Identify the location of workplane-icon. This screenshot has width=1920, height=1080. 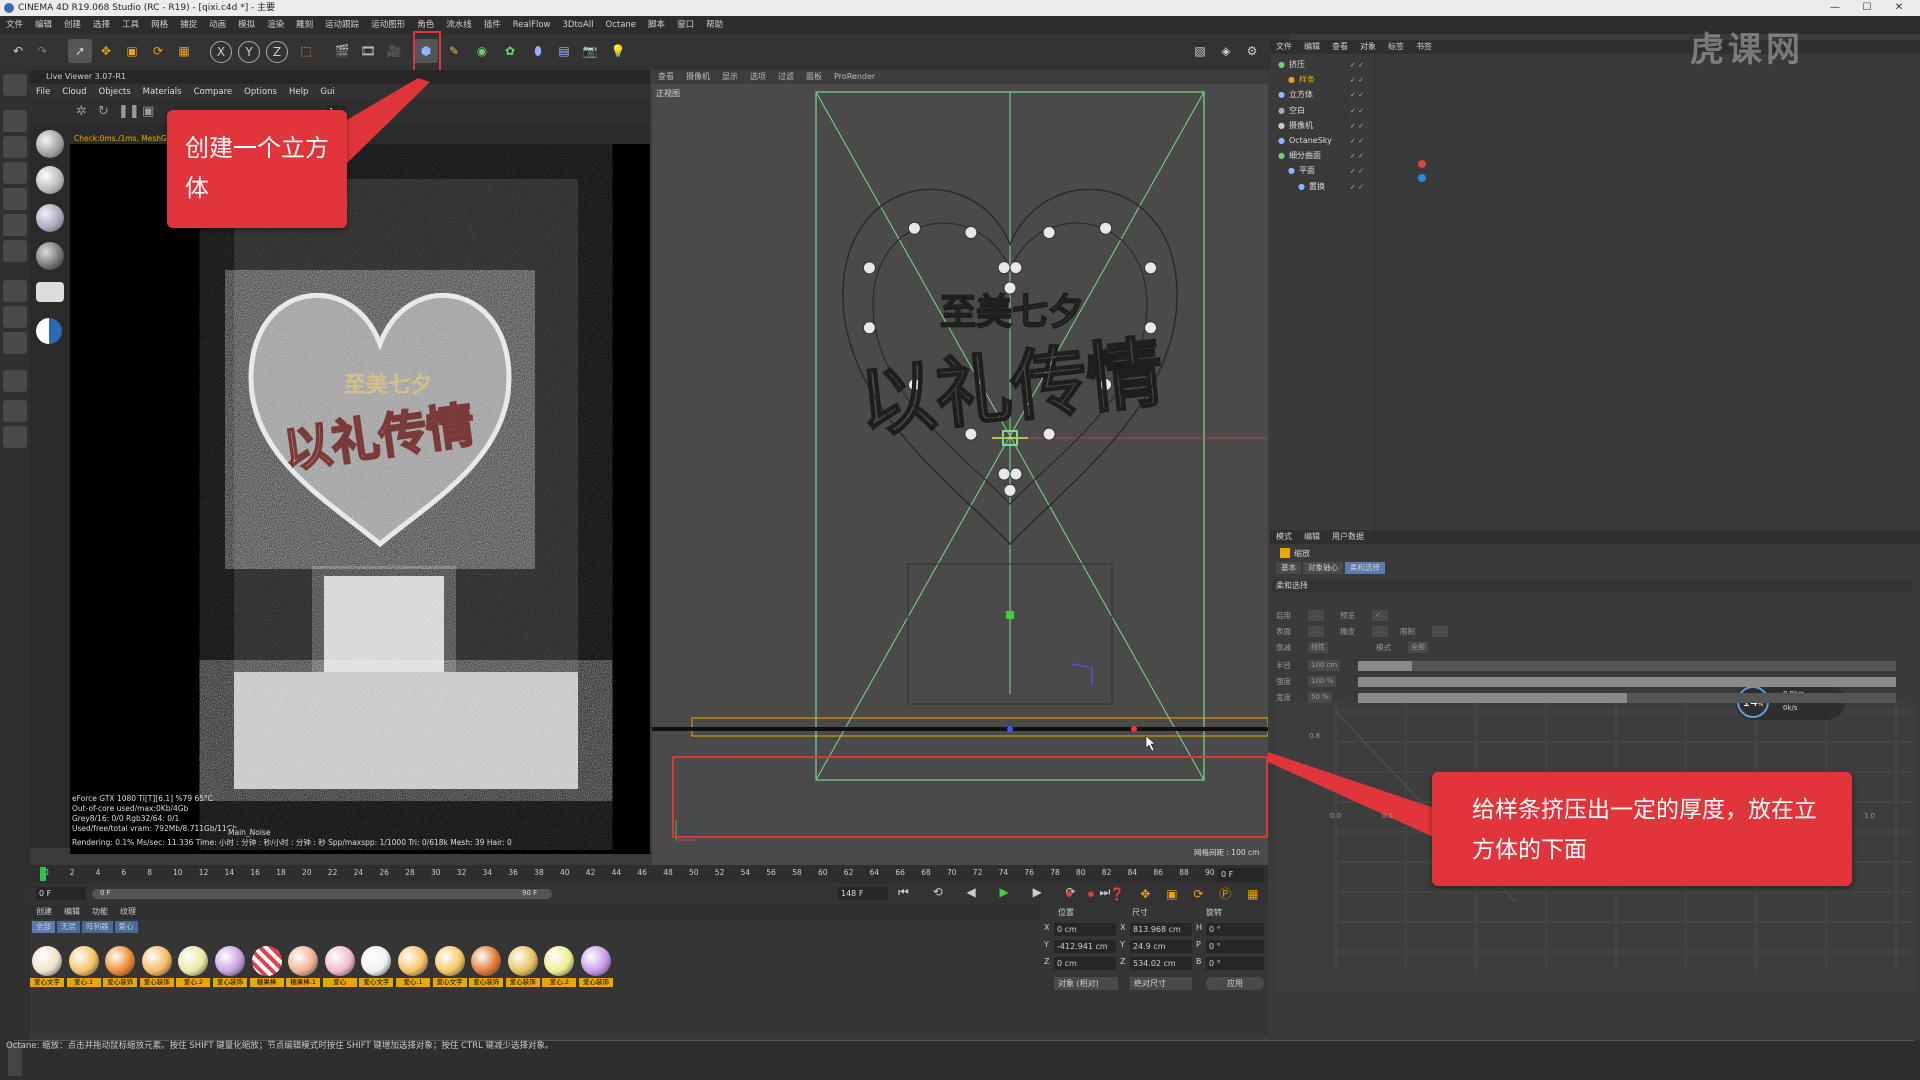
(15, 173).